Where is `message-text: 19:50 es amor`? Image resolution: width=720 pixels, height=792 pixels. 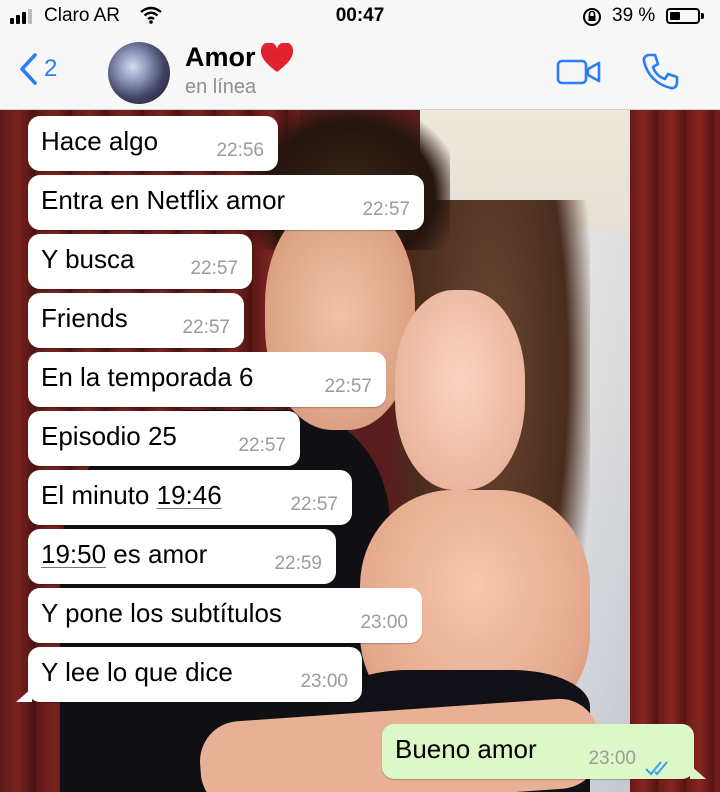 message-text: 19:50 es amor is located at coordinates (124, 554).